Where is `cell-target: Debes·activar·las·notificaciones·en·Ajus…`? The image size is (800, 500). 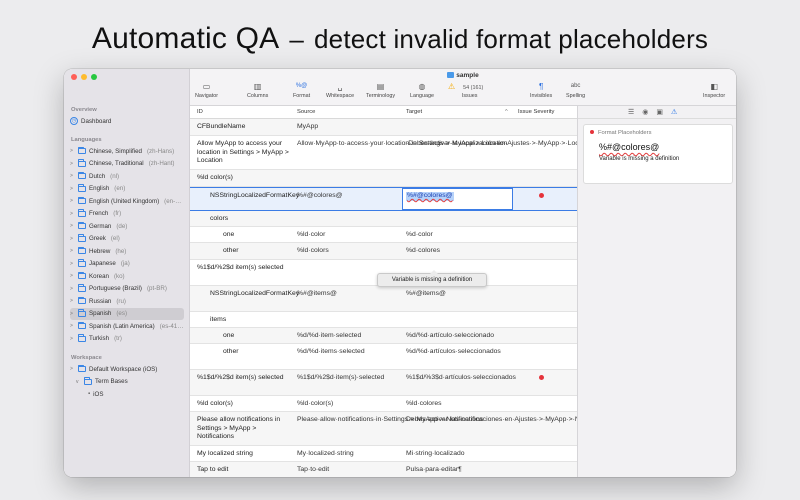
cell-target: Debes·activar·las·notificaciones·en·Ajus… is located at coordinates (491, 420).